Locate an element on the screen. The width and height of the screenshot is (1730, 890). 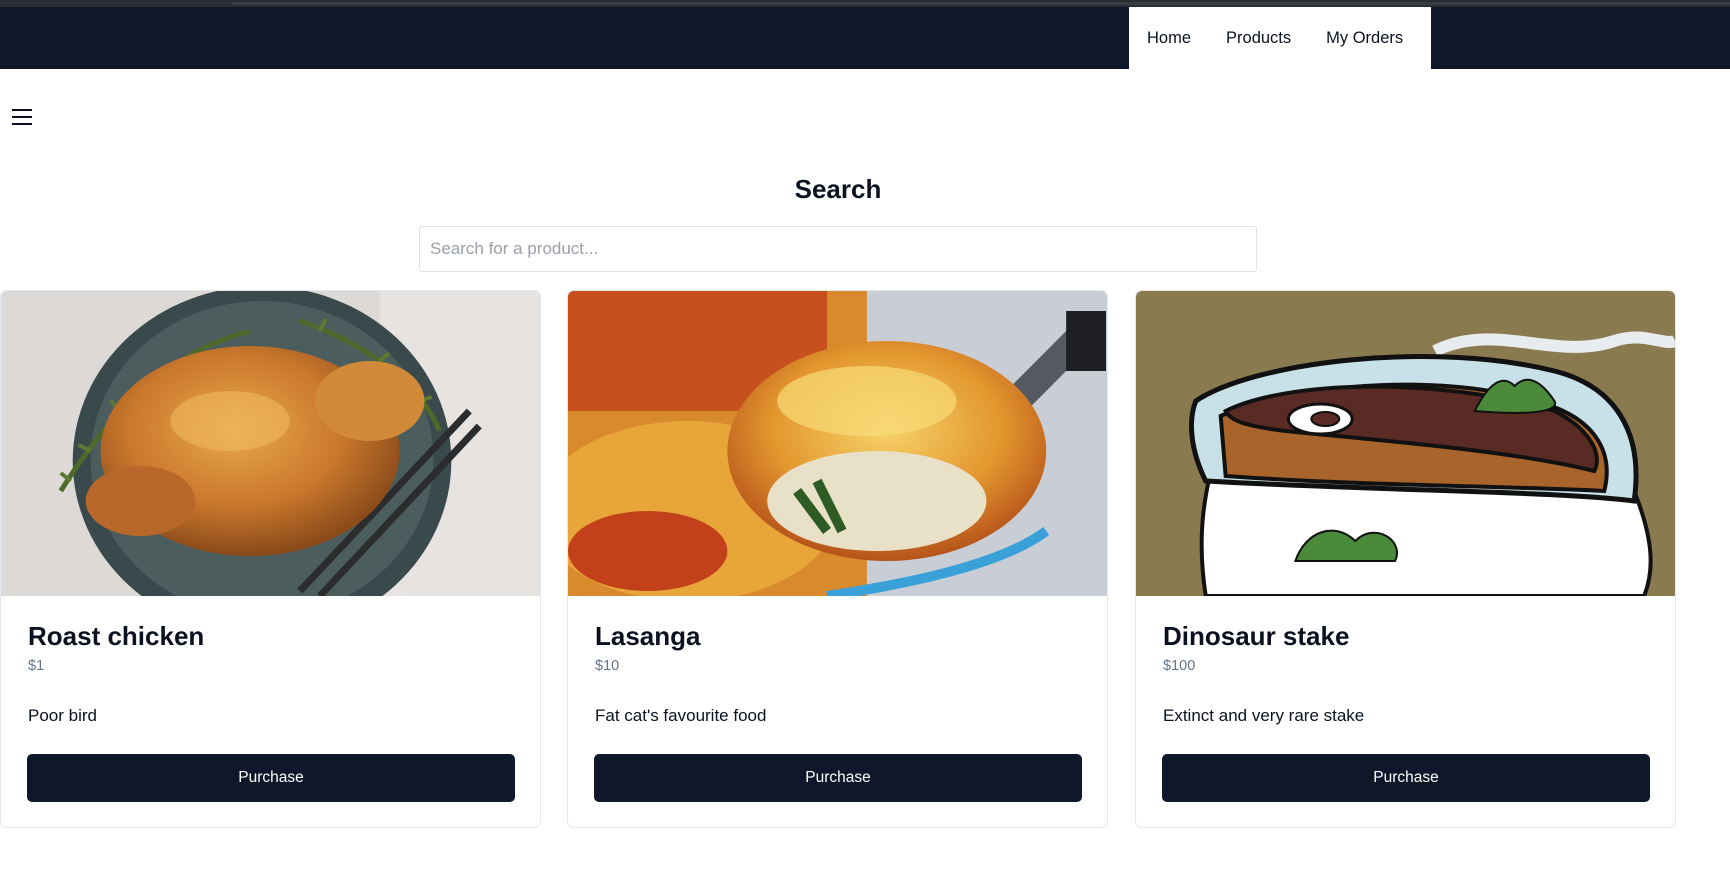
nav-link-my-orders: My Orders is located at coordinates (1364, 38).